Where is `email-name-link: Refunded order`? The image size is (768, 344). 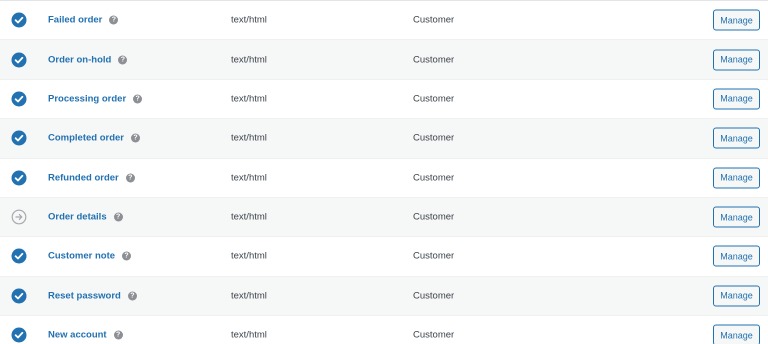
email-name-link: Refunded order is located at coordinates (83, 177).